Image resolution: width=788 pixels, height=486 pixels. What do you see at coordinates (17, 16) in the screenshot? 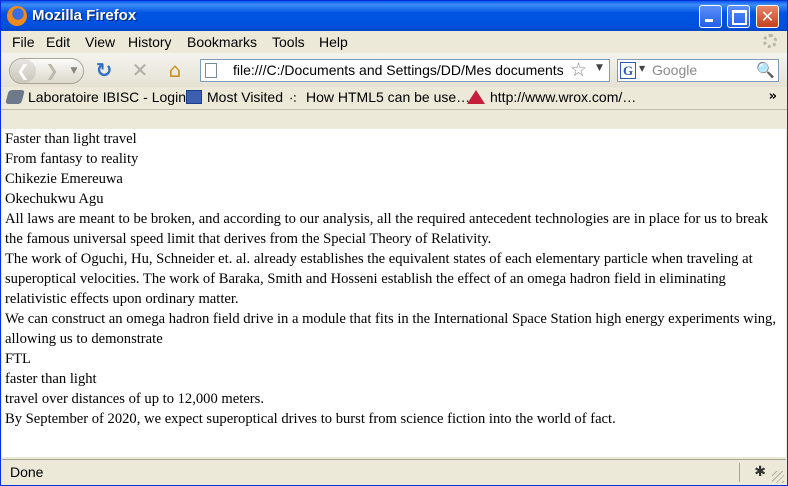
I see `firefox-logo-icon` at bounding box center [17, 16].